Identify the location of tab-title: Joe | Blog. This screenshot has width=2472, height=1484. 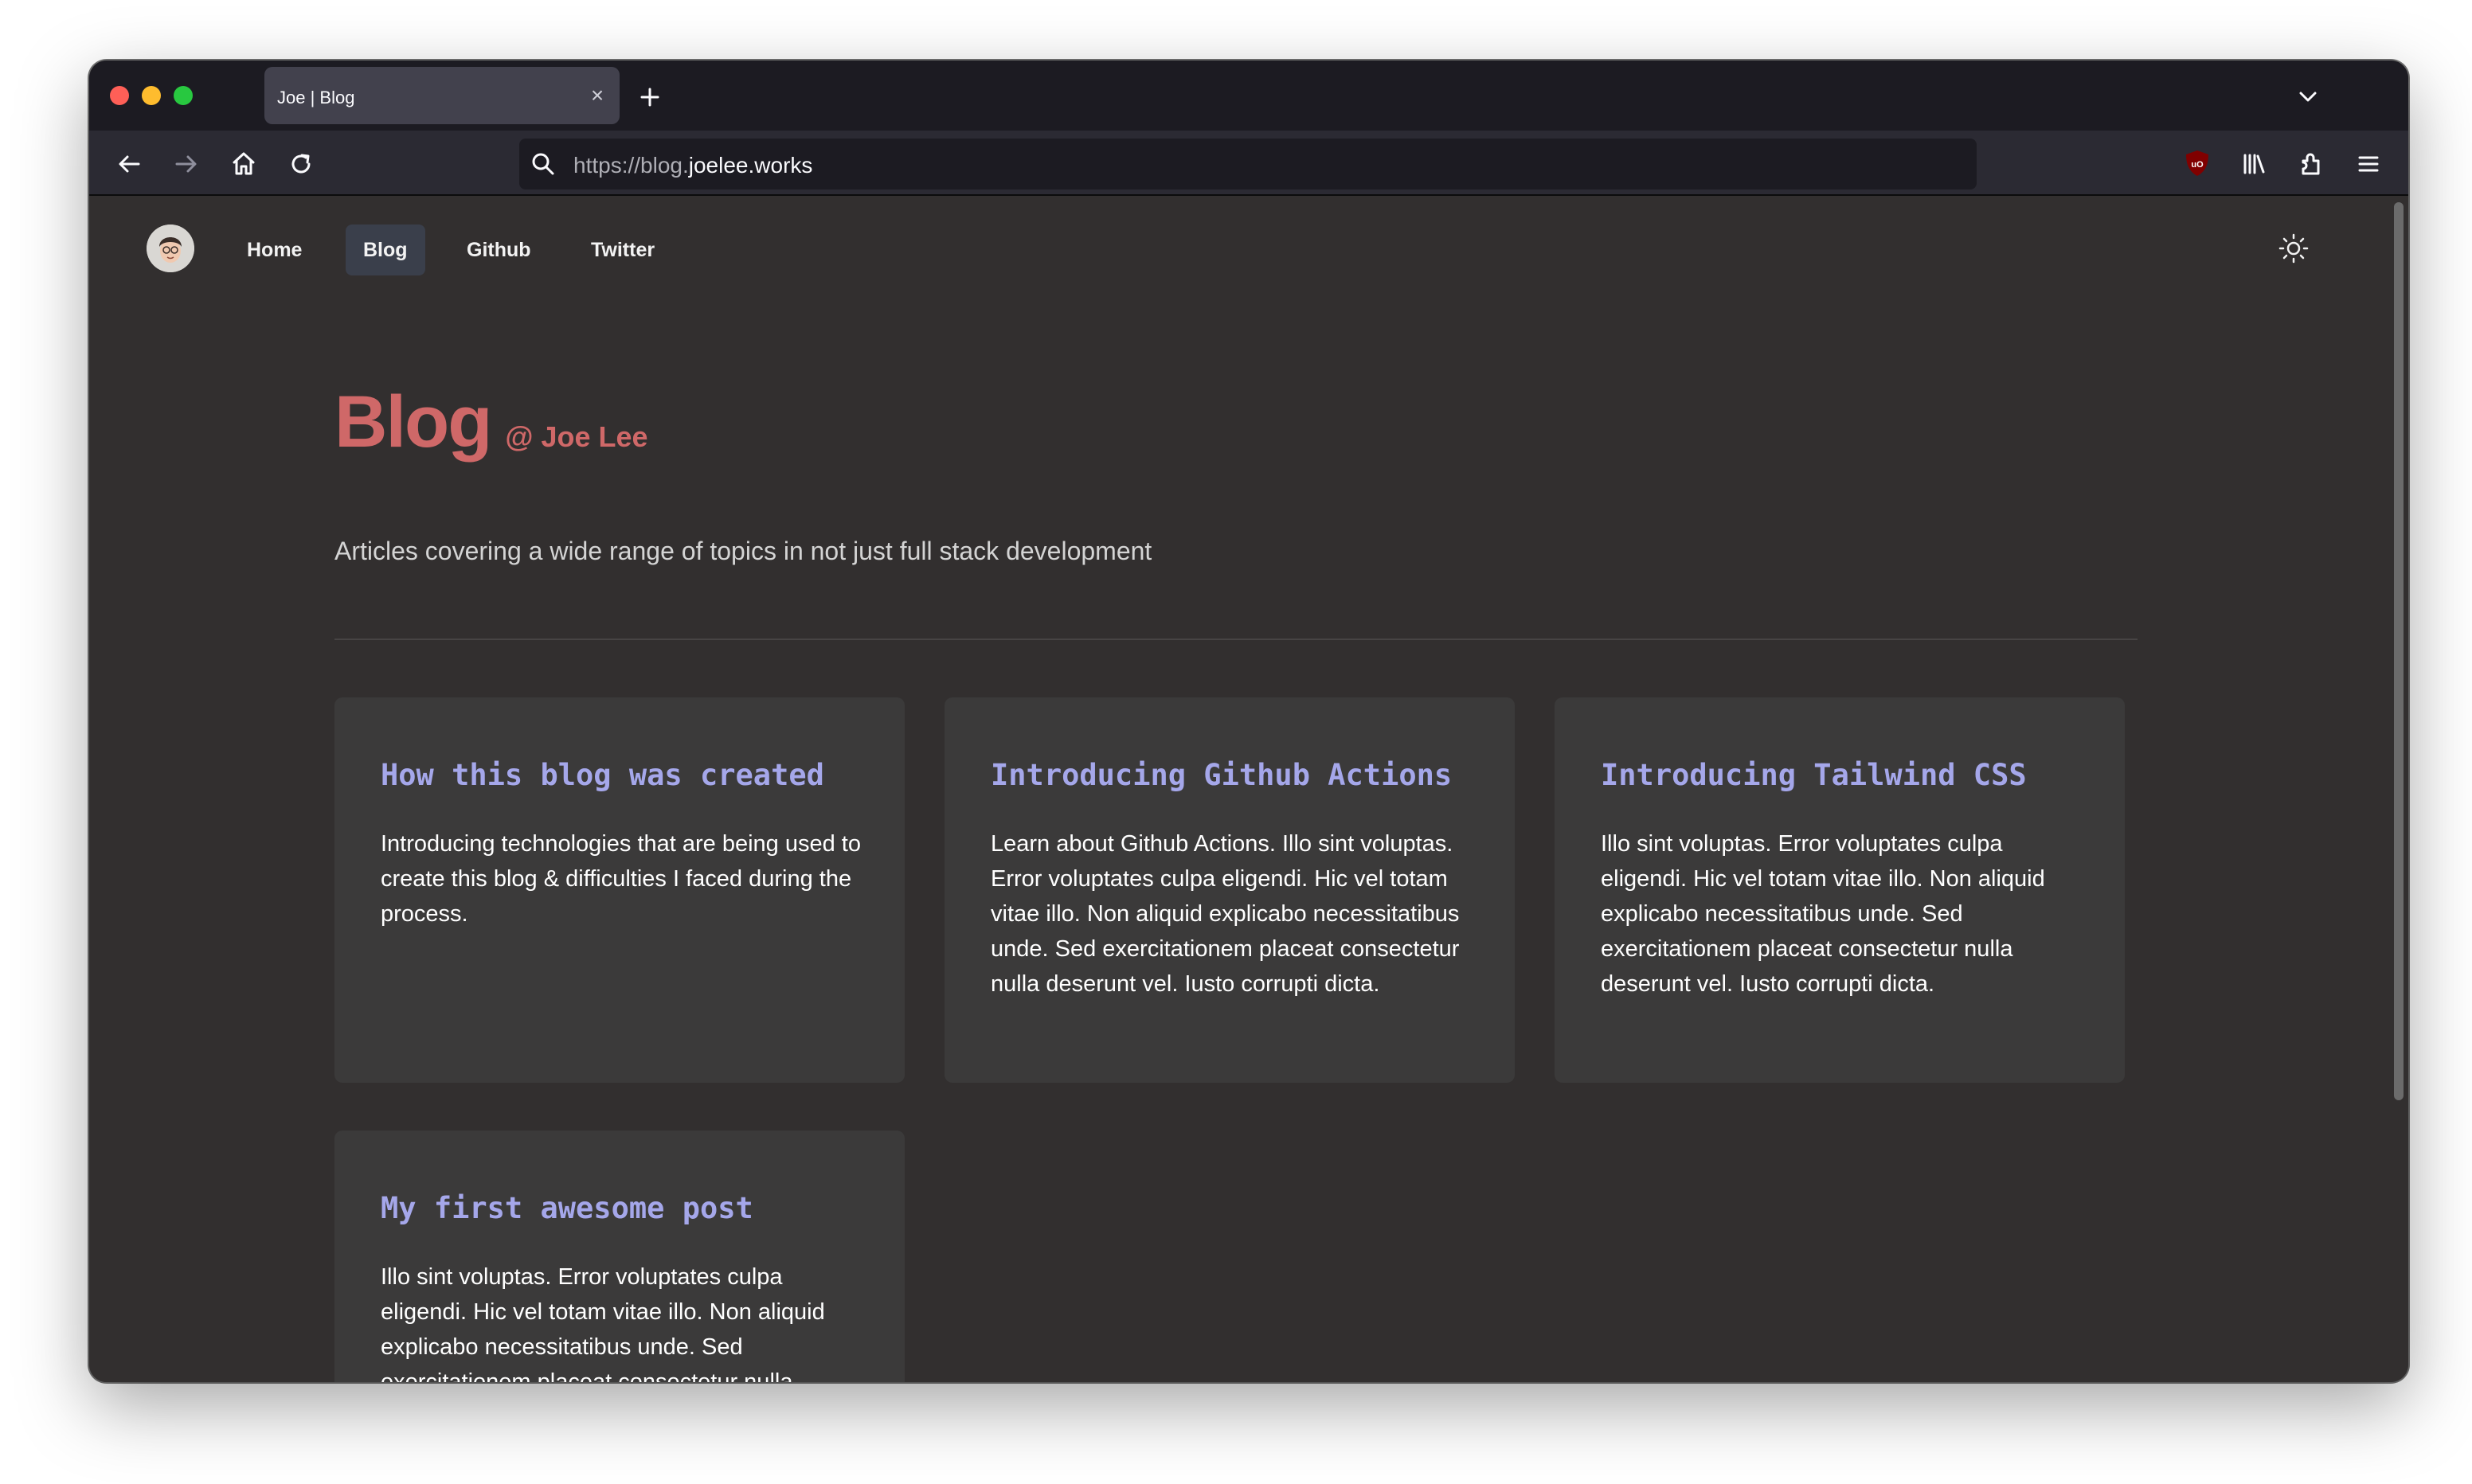
(316, 97).